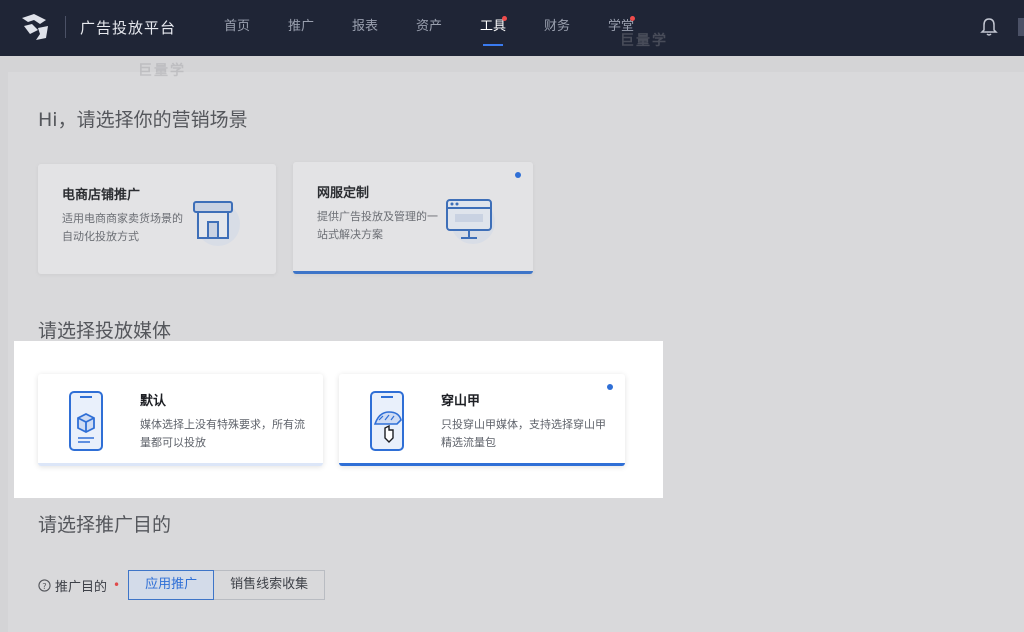 Image resolution: width=1024 pixels, height=632 pixels. I want to click on scene-section-title: Hi，请选择你的营销场景, so click(143, 120).